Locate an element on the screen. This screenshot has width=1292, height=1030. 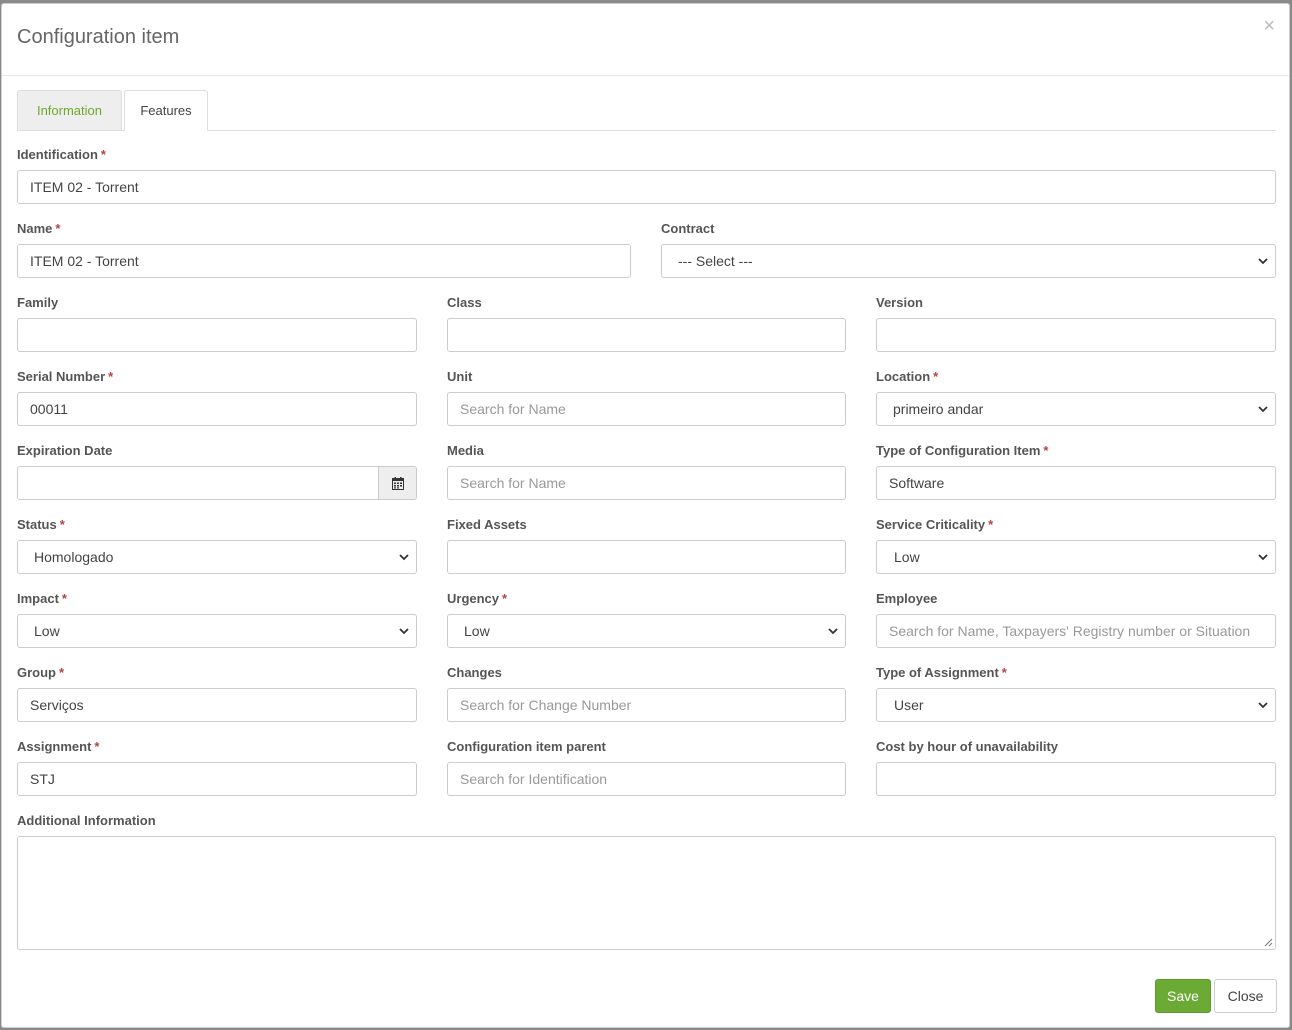
urgency-group: Urgency * Low is located at coordinates (646, 619).